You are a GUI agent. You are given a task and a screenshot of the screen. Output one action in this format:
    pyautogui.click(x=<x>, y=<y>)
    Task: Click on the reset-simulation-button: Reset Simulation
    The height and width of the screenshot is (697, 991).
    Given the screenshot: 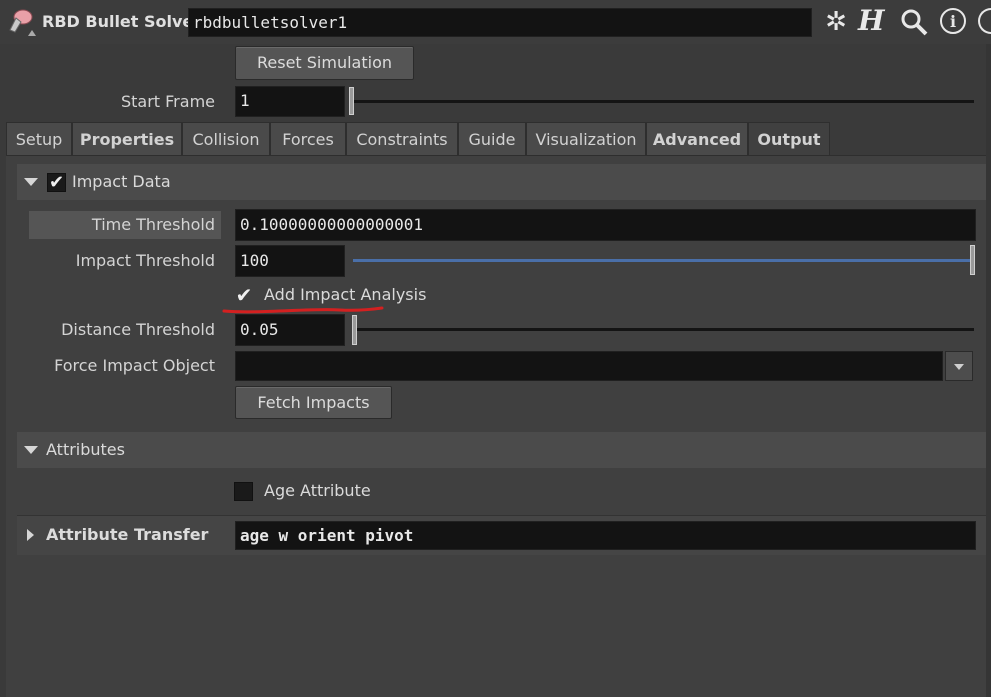 What is the action you would take?
    pyautogui.click(x=324, y=63)
    